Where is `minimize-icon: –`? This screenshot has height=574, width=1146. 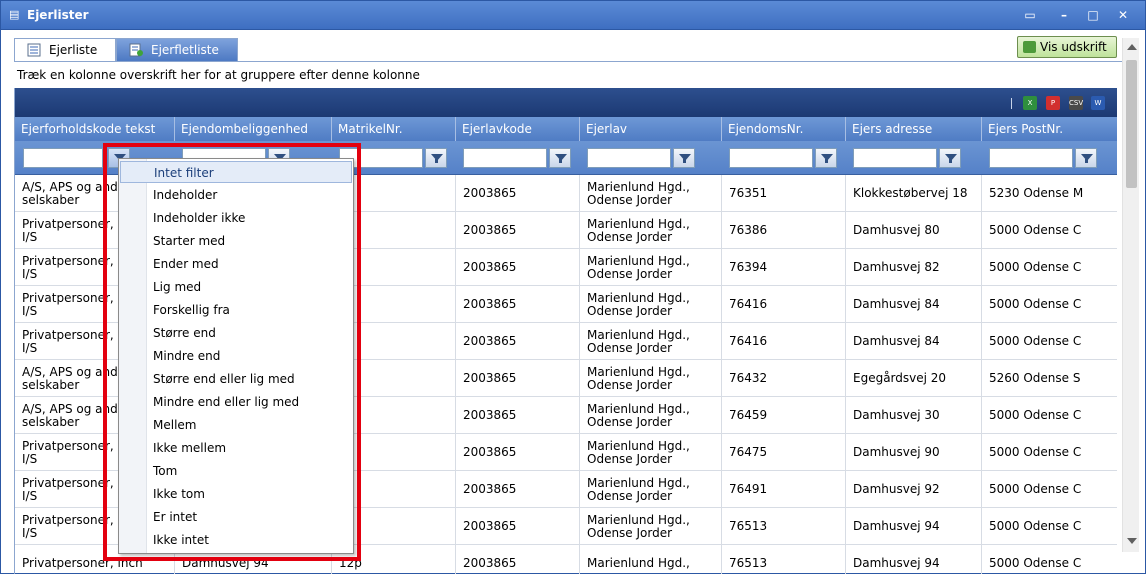
minimize-icon: – is located at coordinates (1064, 15).